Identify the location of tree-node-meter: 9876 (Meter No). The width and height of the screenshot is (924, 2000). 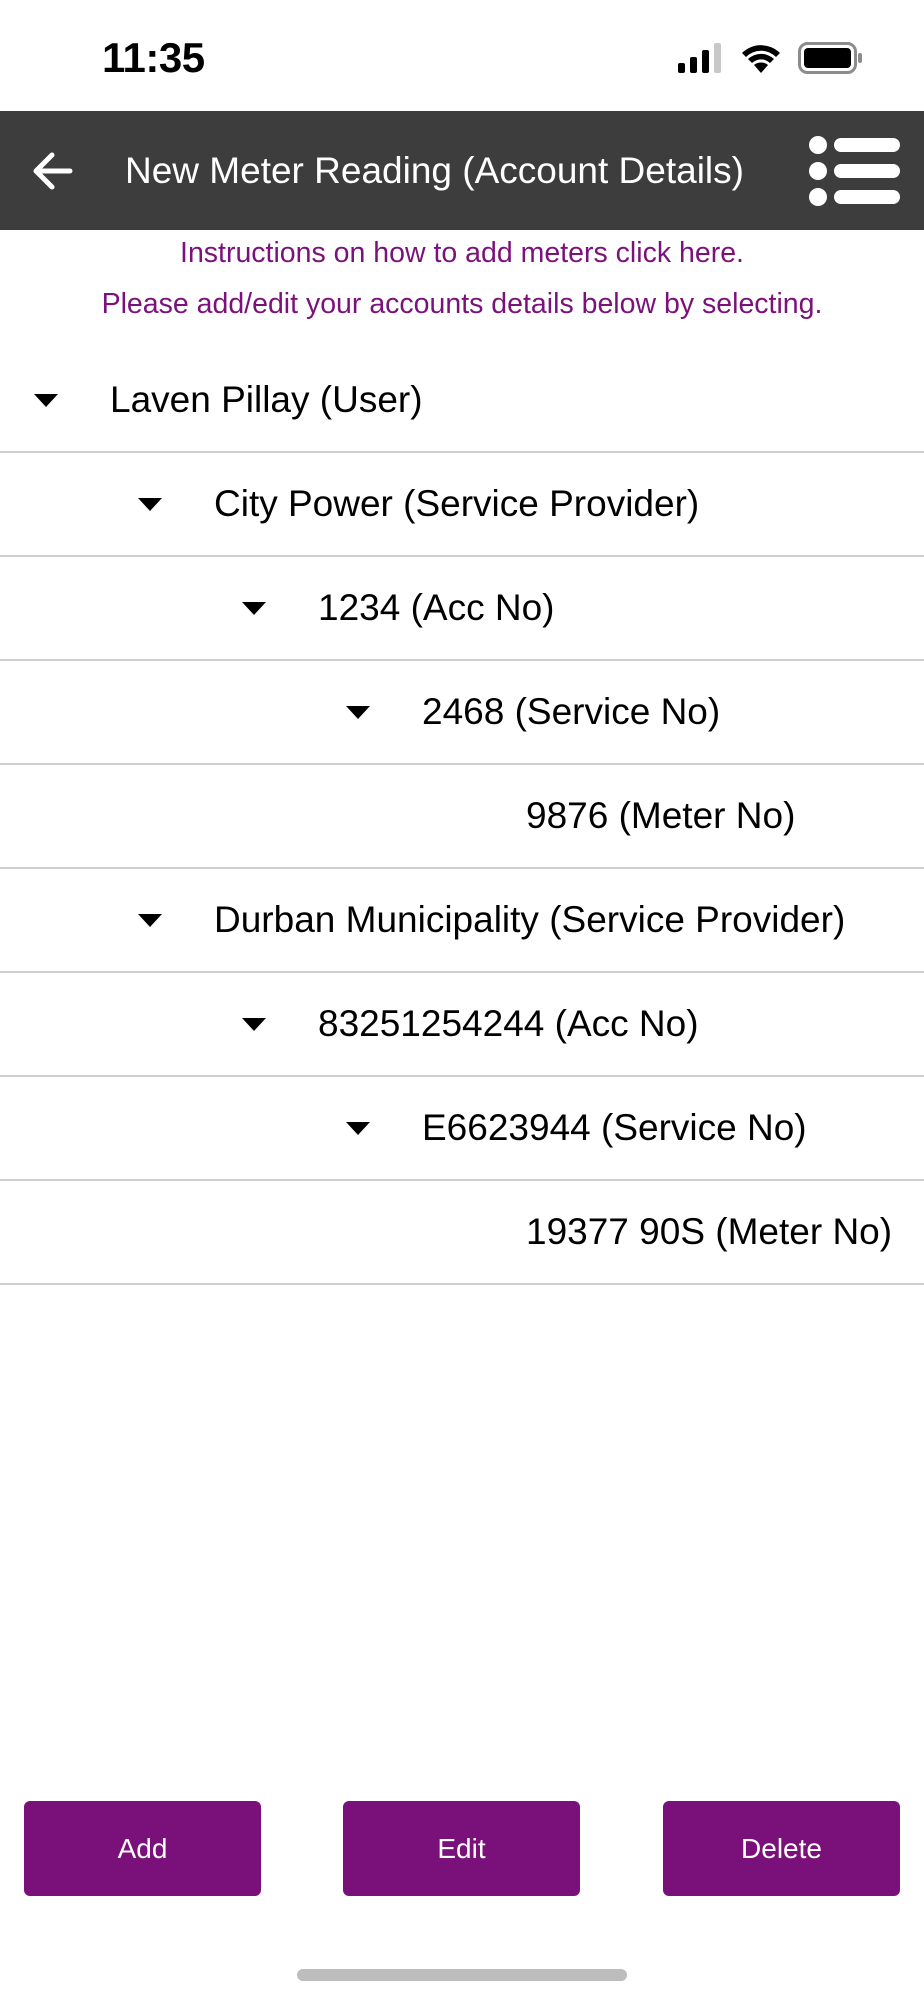
(462, 817).